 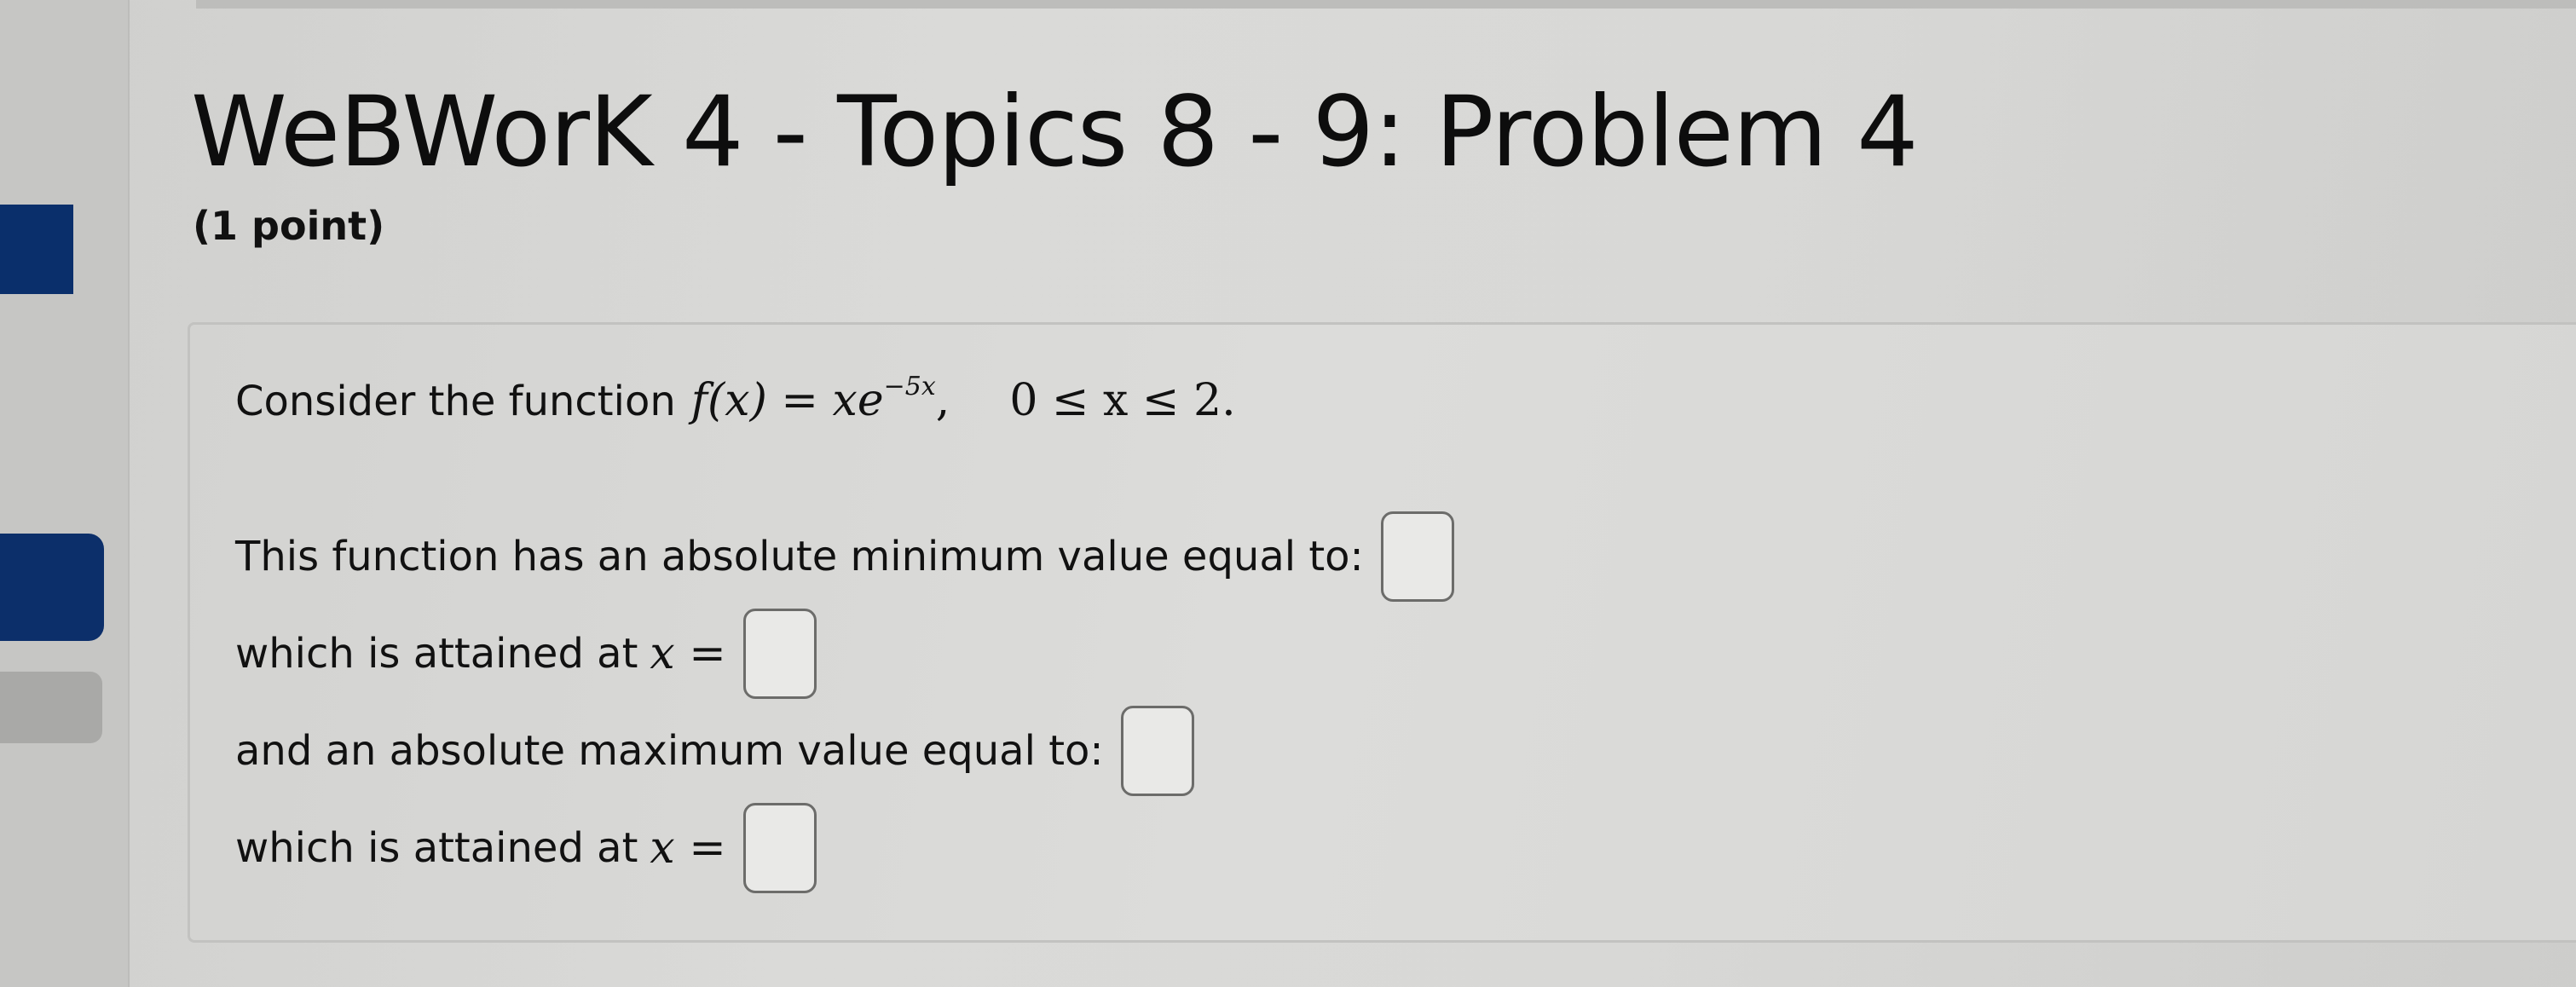 I want to click on top-edge, so click(x=1386, y=5).